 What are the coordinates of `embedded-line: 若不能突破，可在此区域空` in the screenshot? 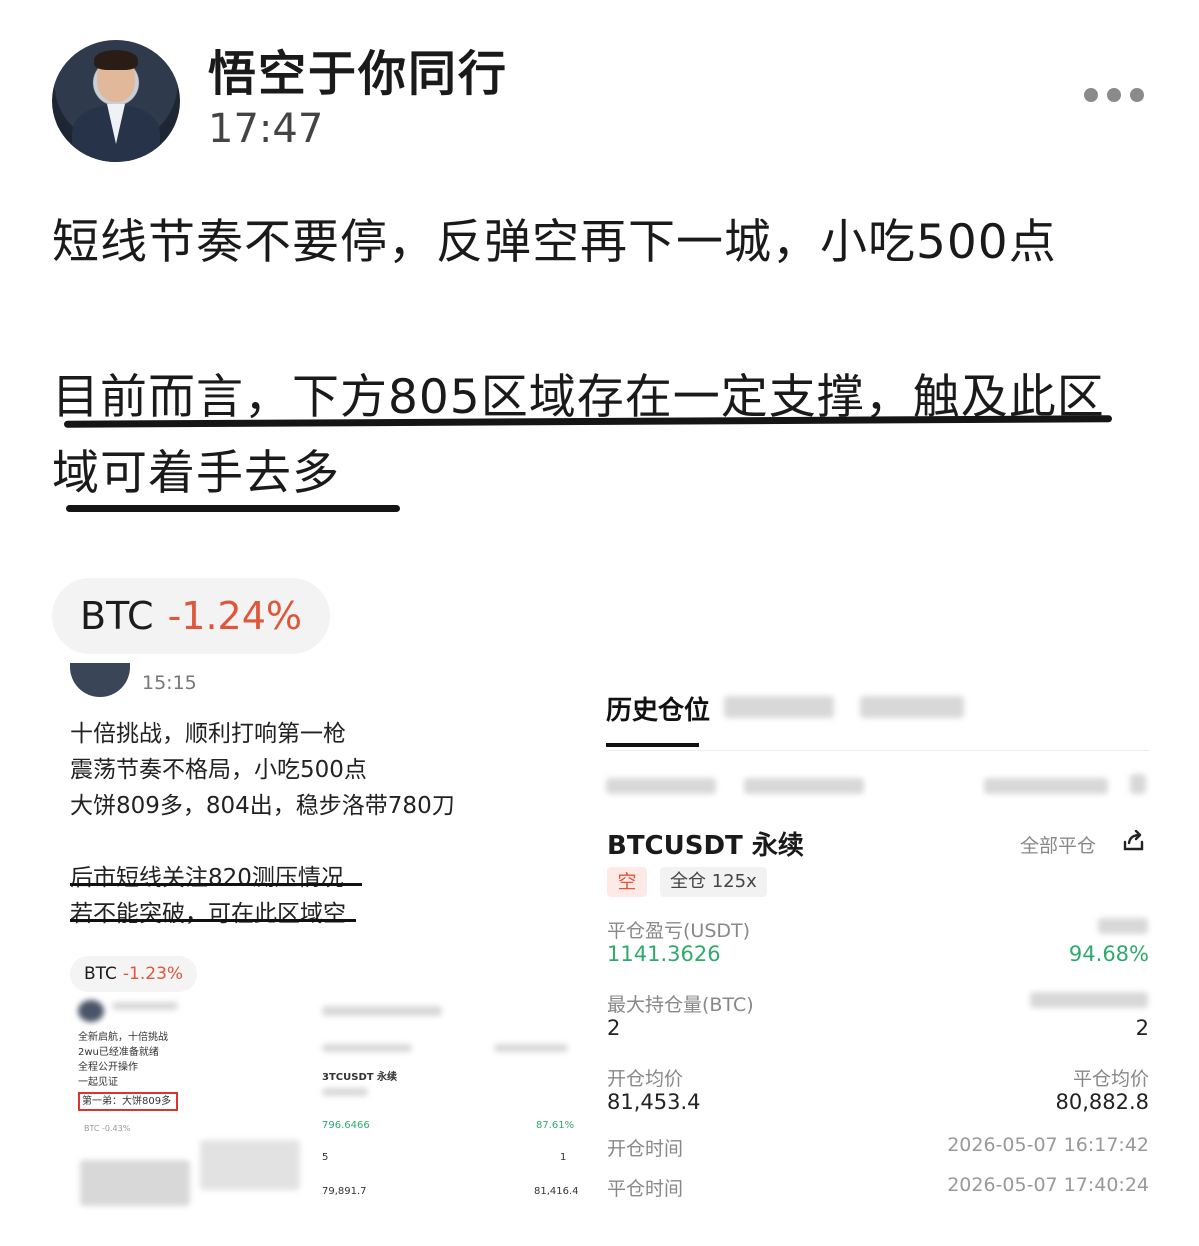 It's located at (208, 914).